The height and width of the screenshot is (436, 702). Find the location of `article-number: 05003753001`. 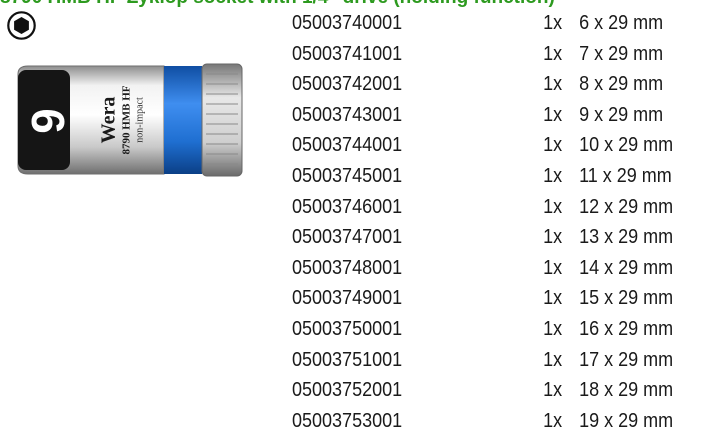

article-number: 05003753001 is located at coordinates (347, 420).